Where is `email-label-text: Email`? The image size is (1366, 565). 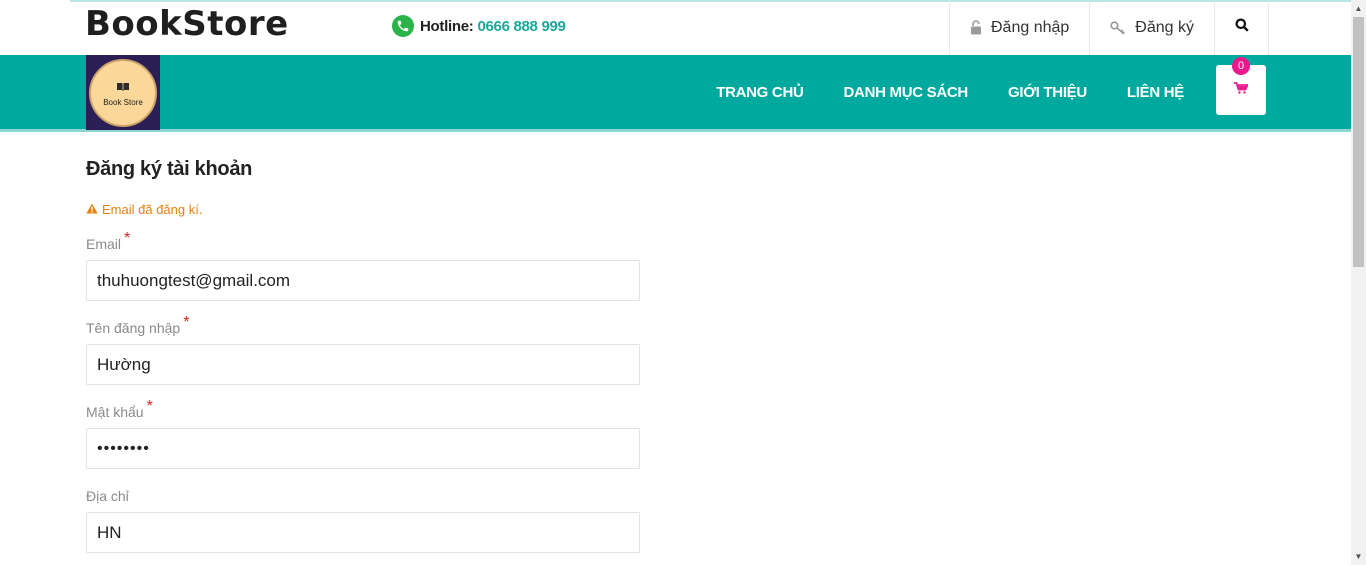 email-label-text: Email is located at coordinates (104, 244).